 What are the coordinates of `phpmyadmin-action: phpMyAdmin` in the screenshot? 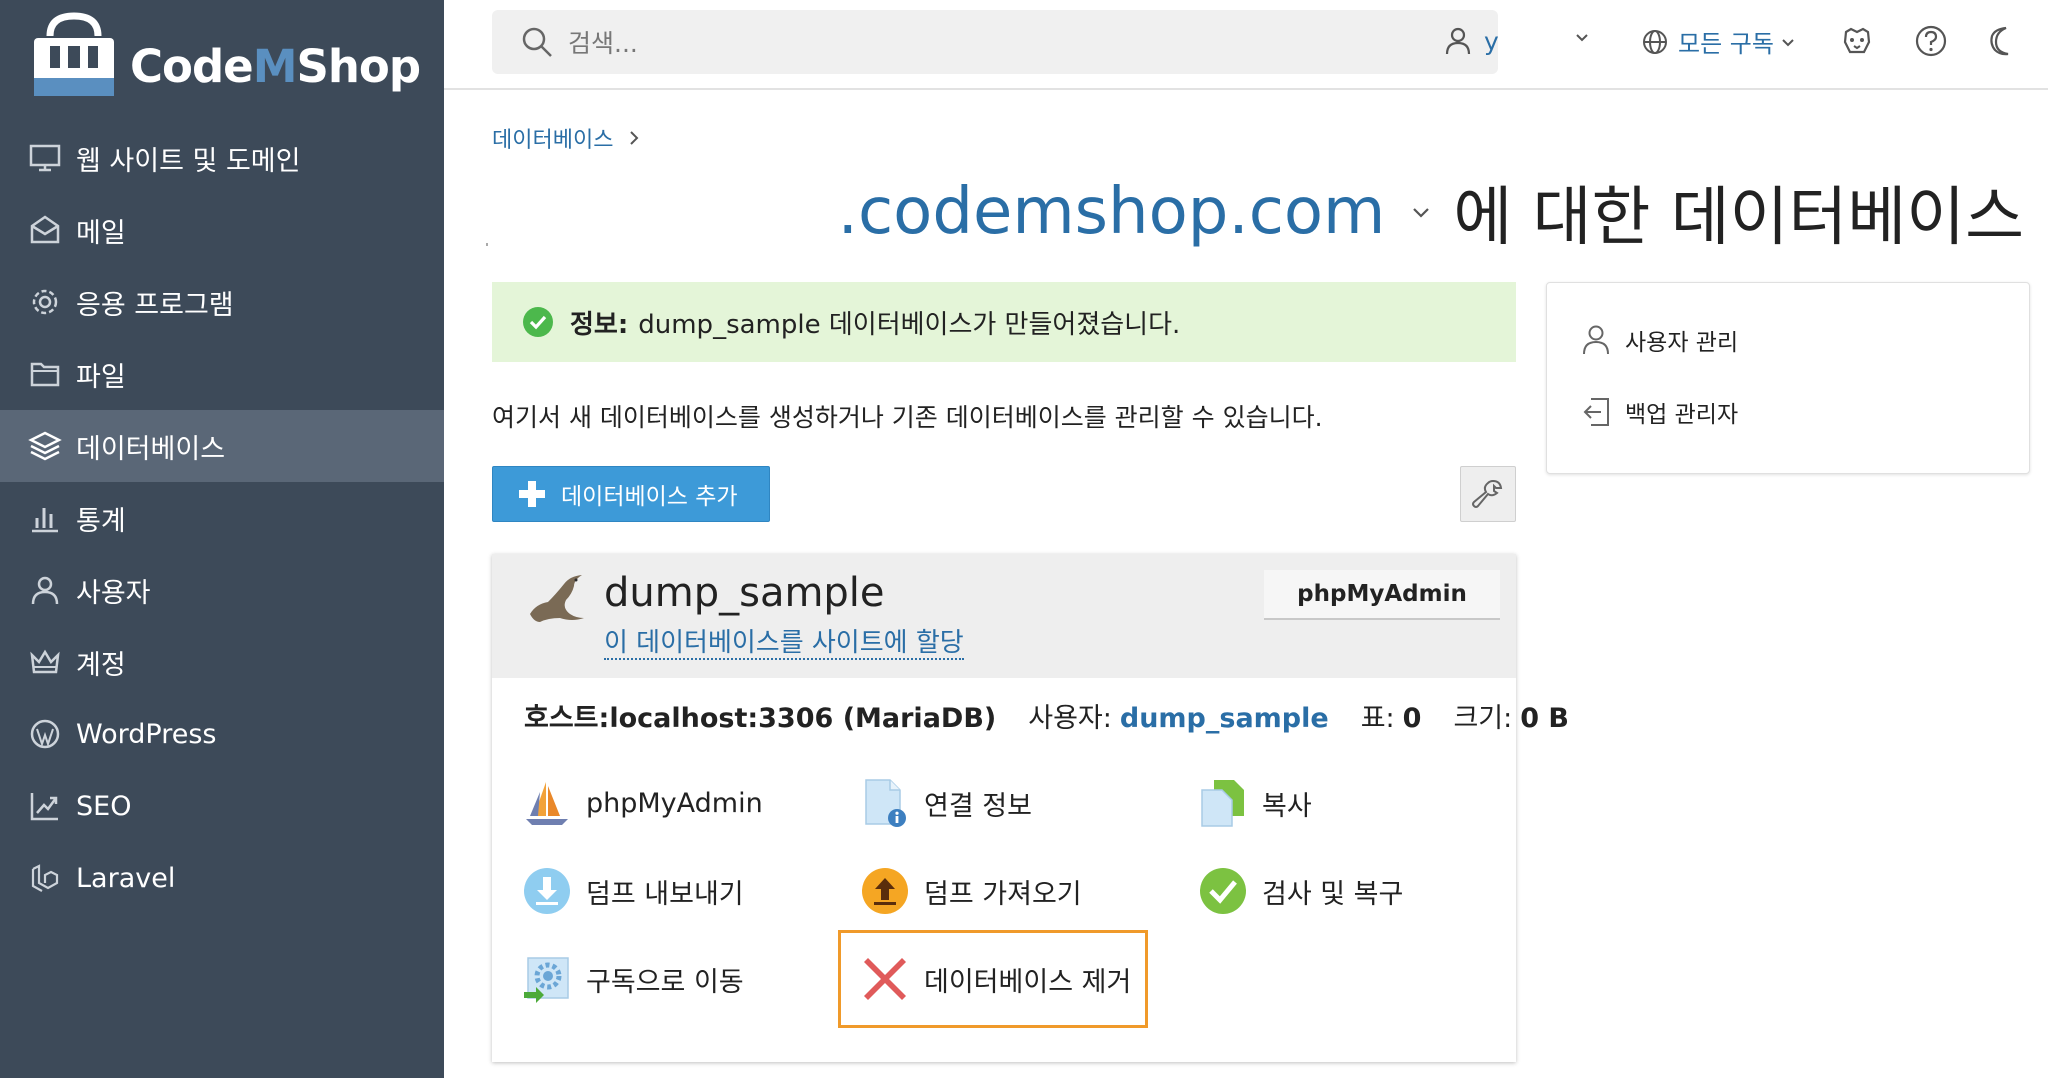 It's located at (642, 803).